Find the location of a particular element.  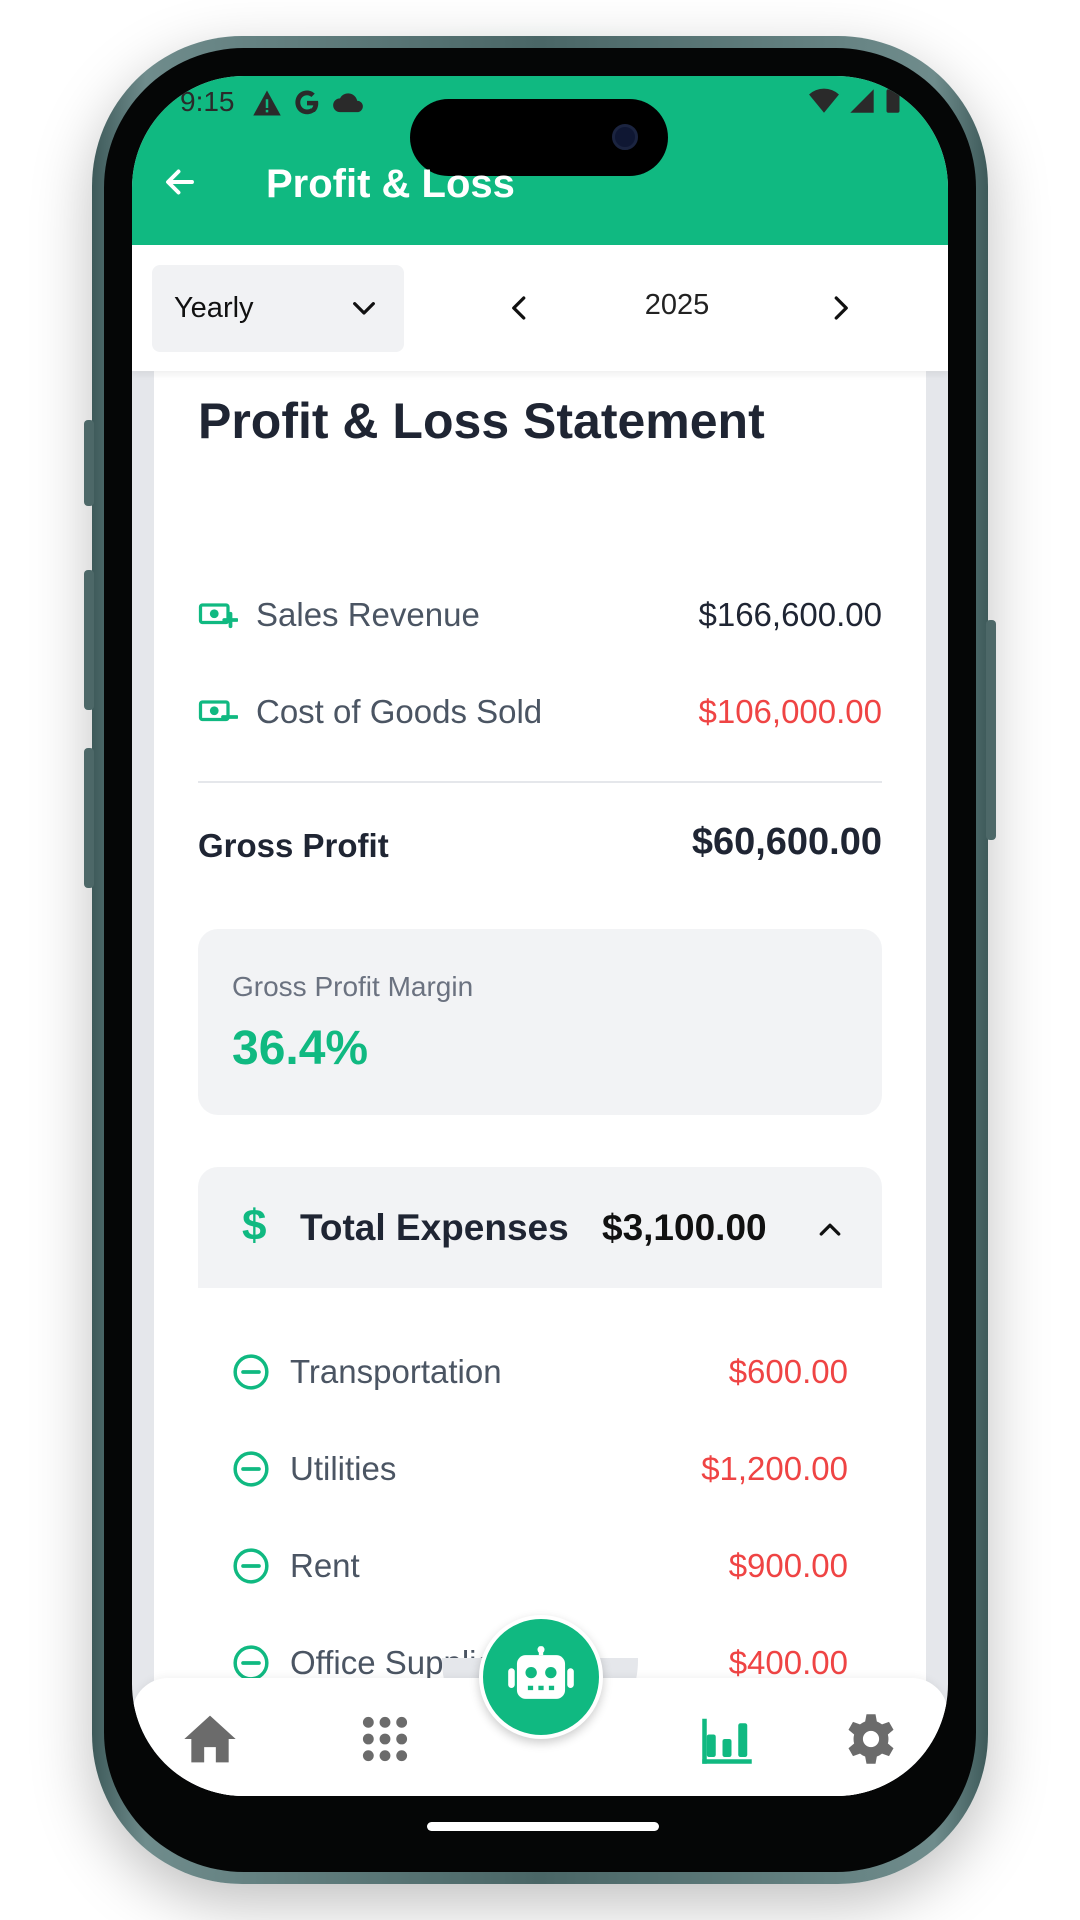

apps-grid-icon is located at coordinates (385, 1739).